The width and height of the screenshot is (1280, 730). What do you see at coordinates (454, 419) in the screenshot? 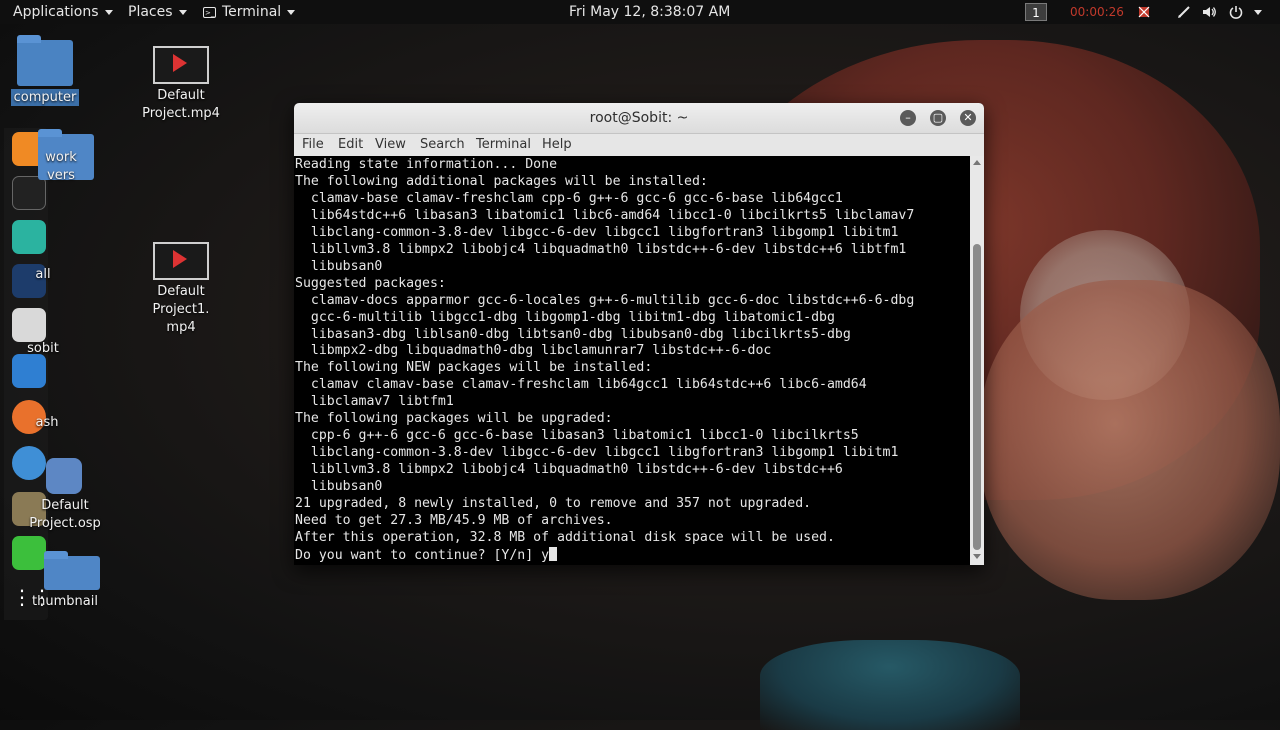
I see `terminal-line: The following packages will be upgraded:` at bounding box center [454, 419].